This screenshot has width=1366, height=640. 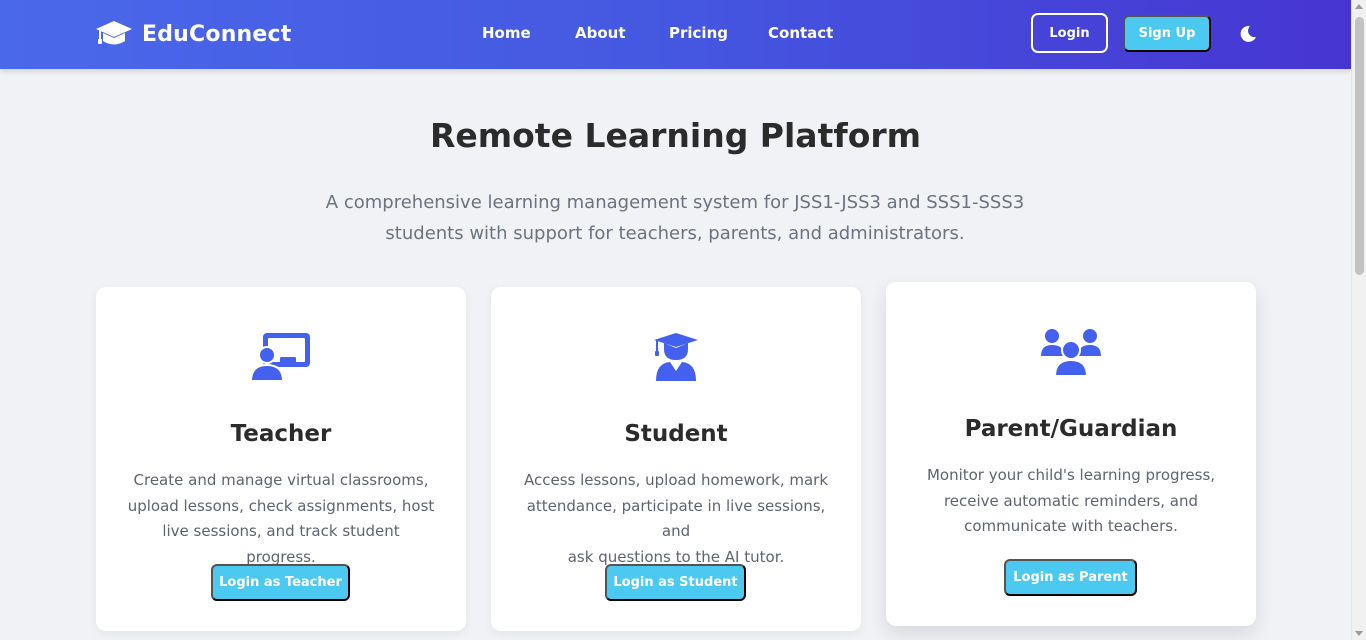 I want to click on users-group-icon, so click(x=1071, y=352).